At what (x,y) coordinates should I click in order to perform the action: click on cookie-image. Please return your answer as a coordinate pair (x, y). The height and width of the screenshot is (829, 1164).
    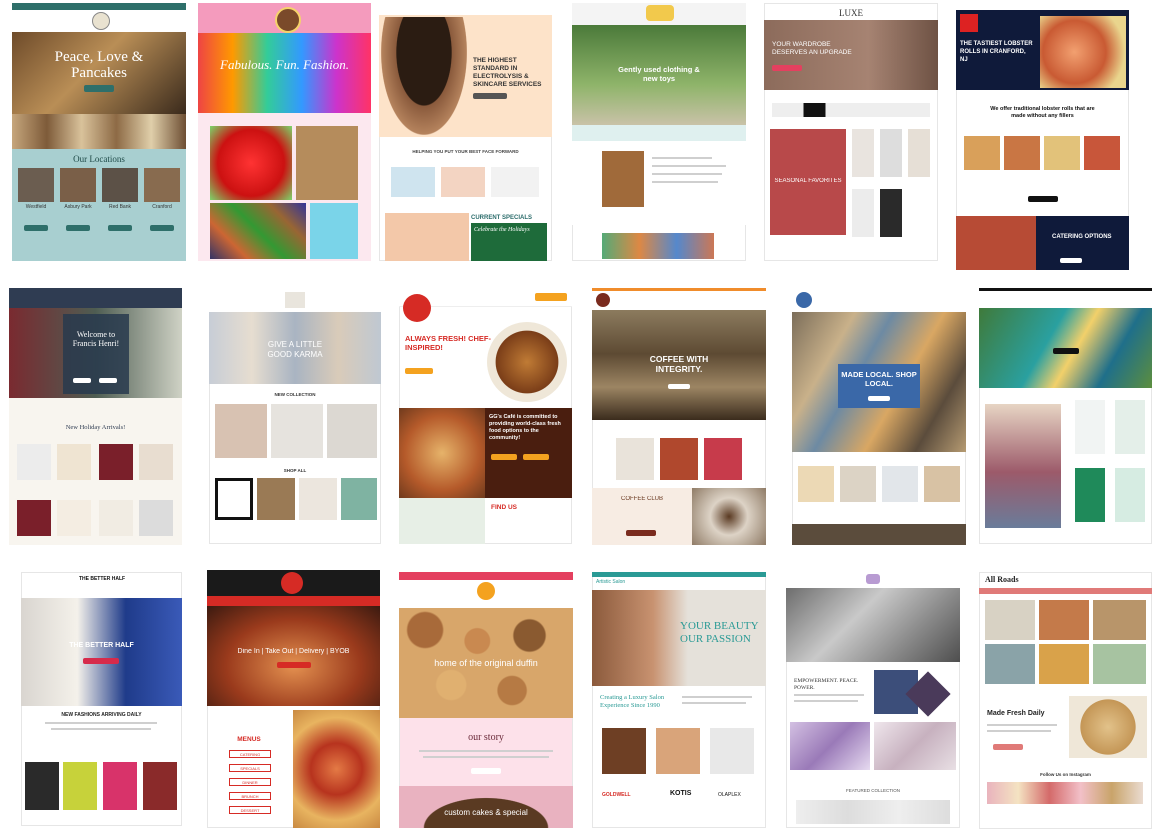
    Looking at the image, I should click on (1108, 727).